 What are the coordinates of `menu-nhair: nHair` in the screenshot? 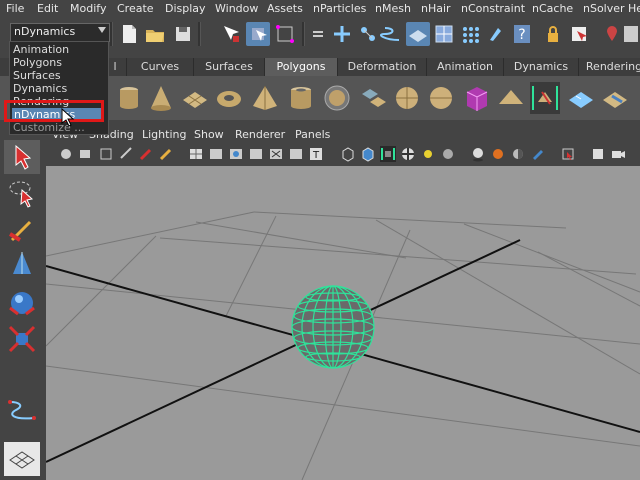 It's located at (436, 8).